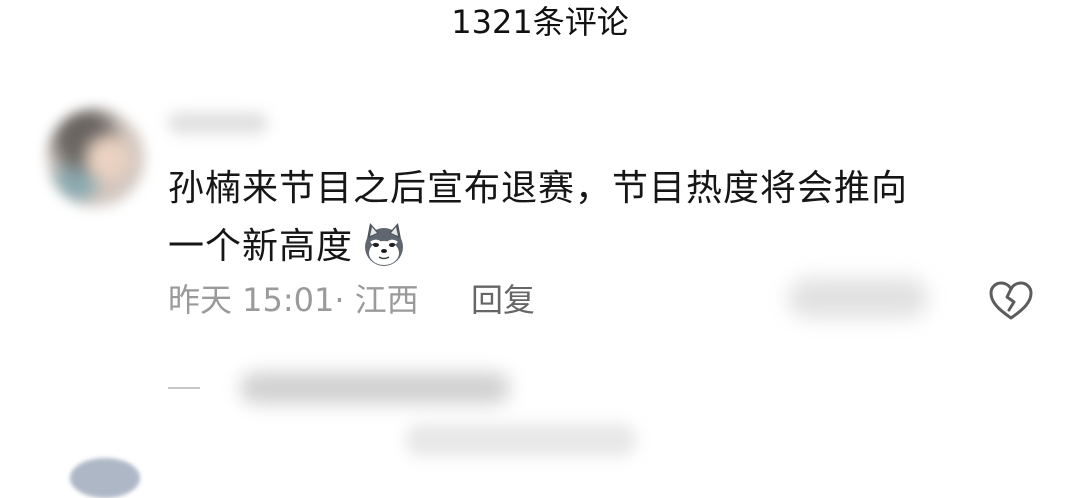 Image resolution: width=1080 pixels, height=498 pixels. I want to click on comment-text-line-2: 一个新高度, so click(598, 247).